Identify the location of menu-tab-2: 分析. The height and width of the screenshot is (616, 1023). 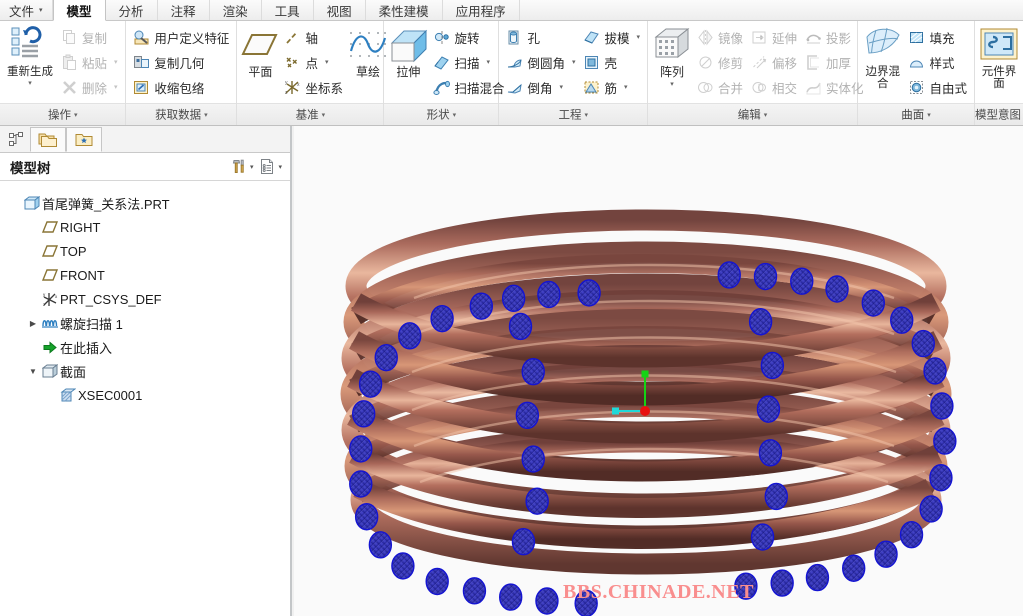
(131, 10).